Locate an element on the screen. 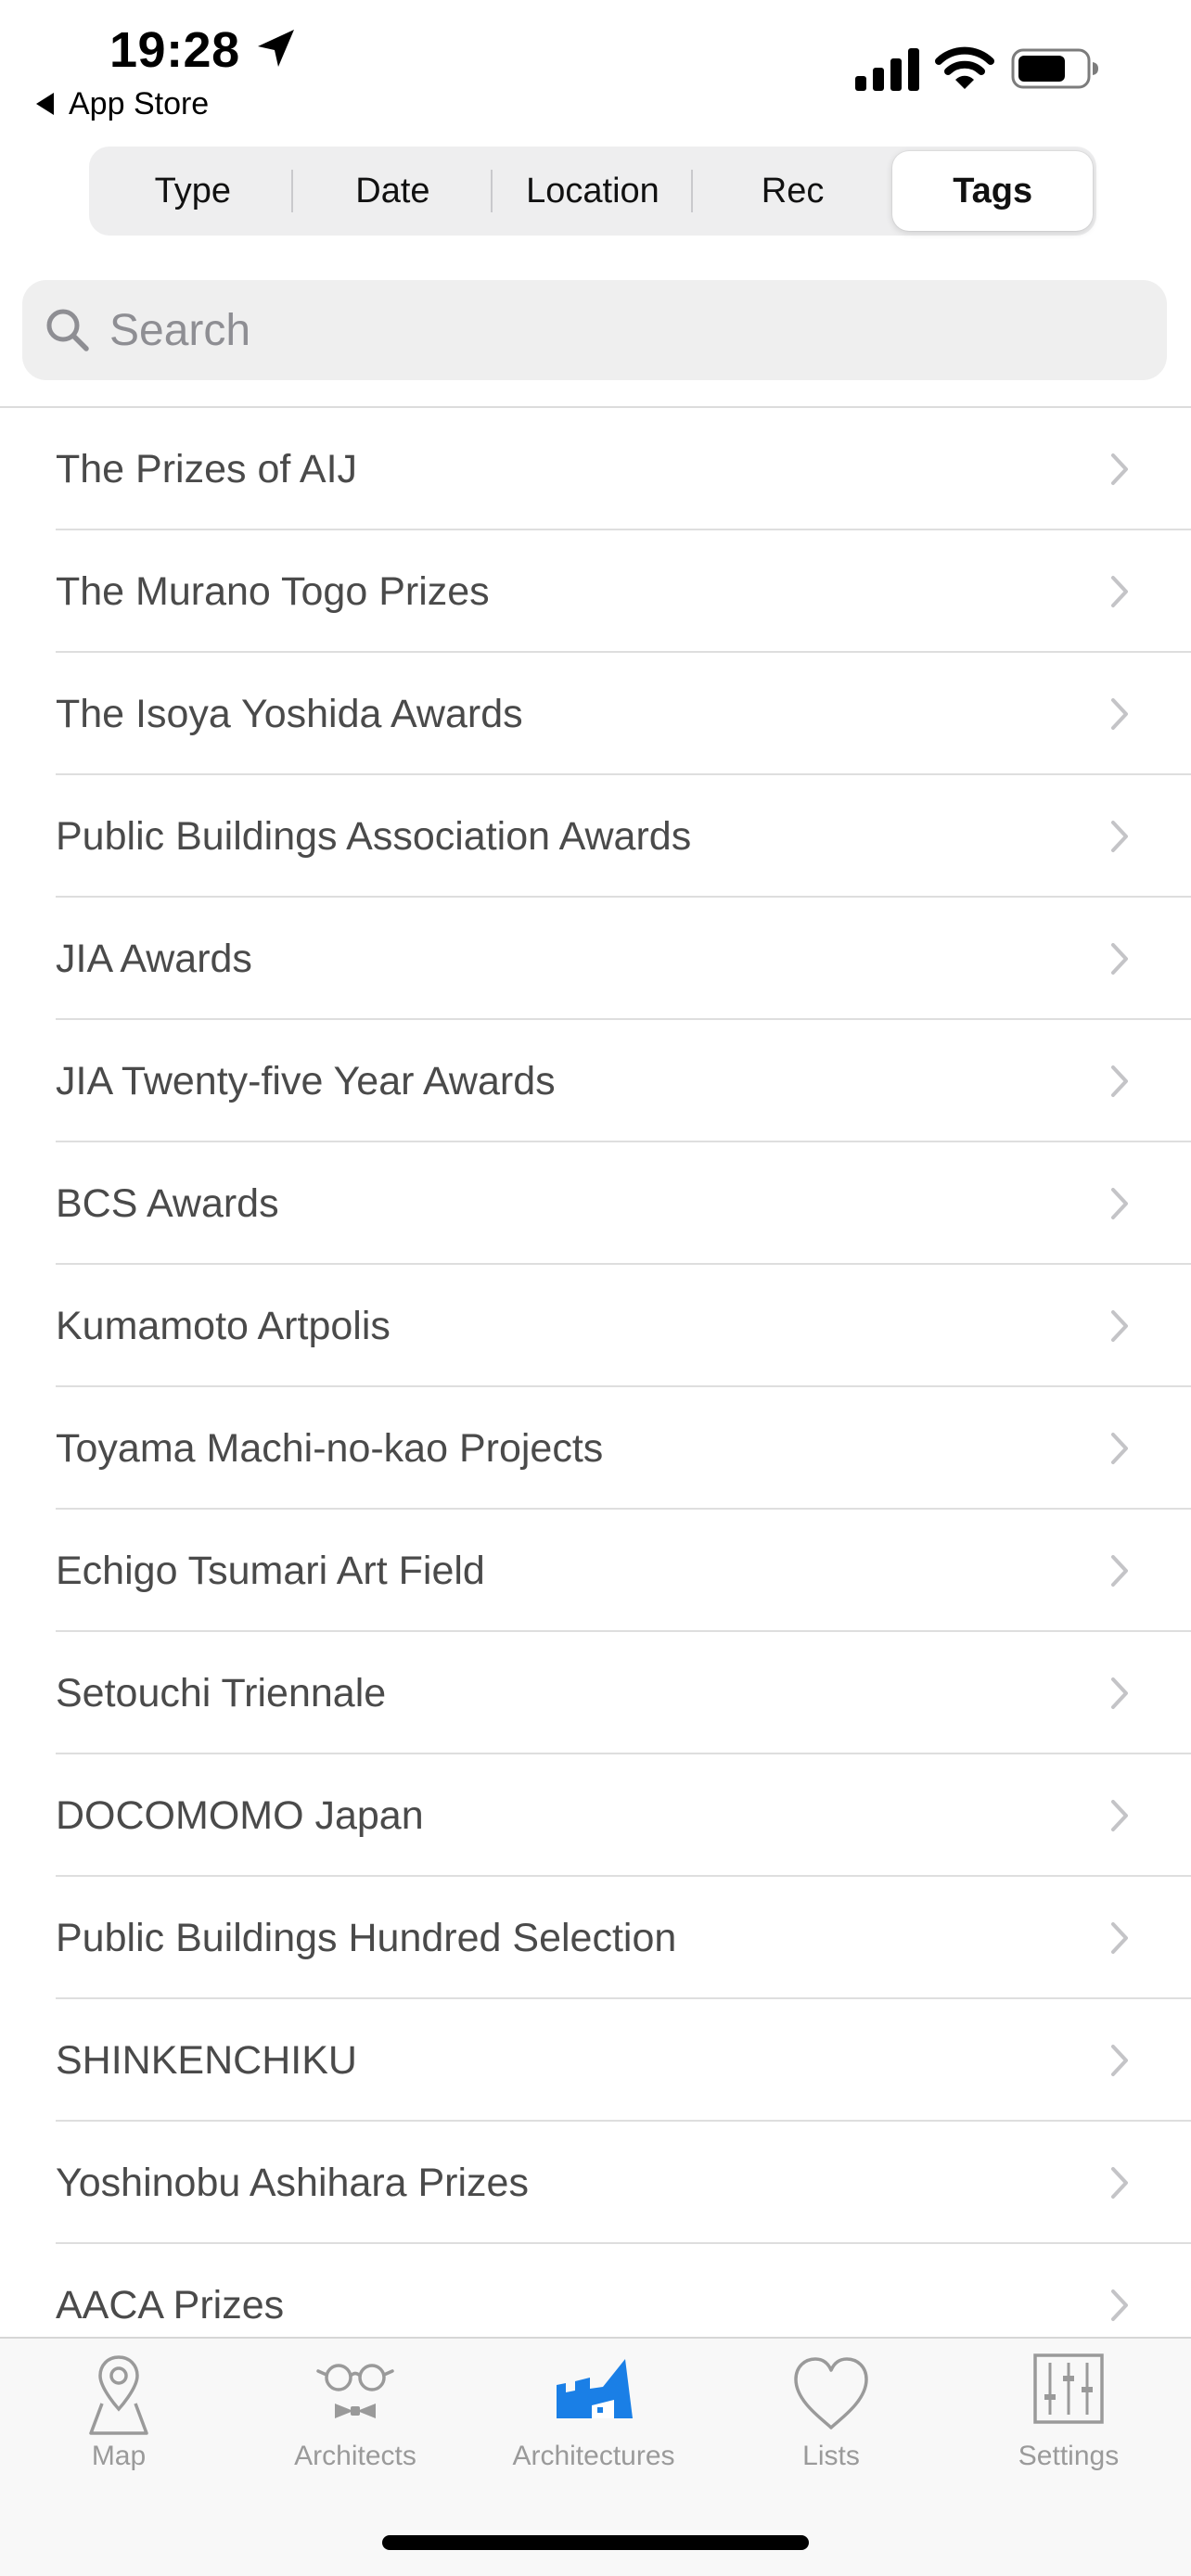  tag-list-item: Public Buildings Hundred Selection is located at coordinates (595, 1938).